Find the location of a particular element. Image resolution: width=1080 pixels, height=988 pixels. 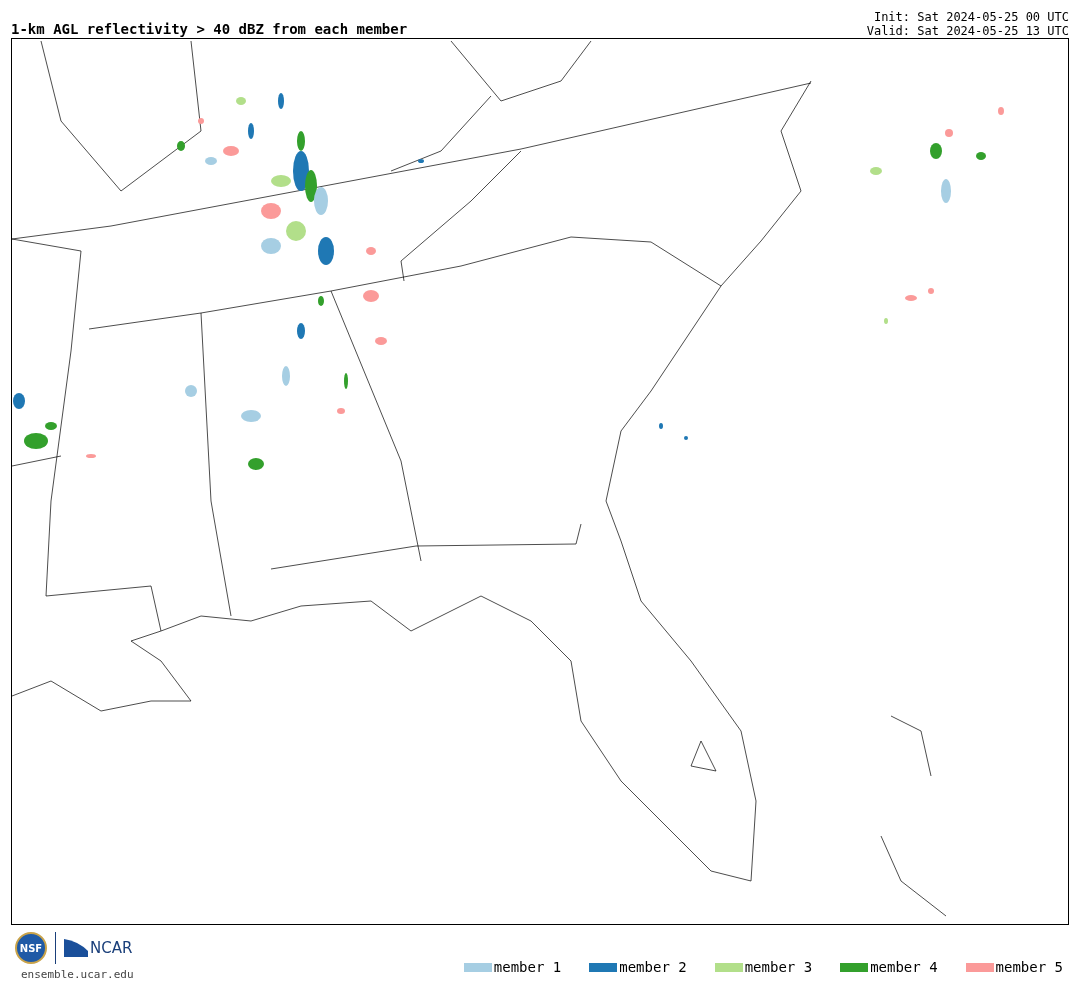

nsf-logo: NSF is located at coordinates (31, 948).